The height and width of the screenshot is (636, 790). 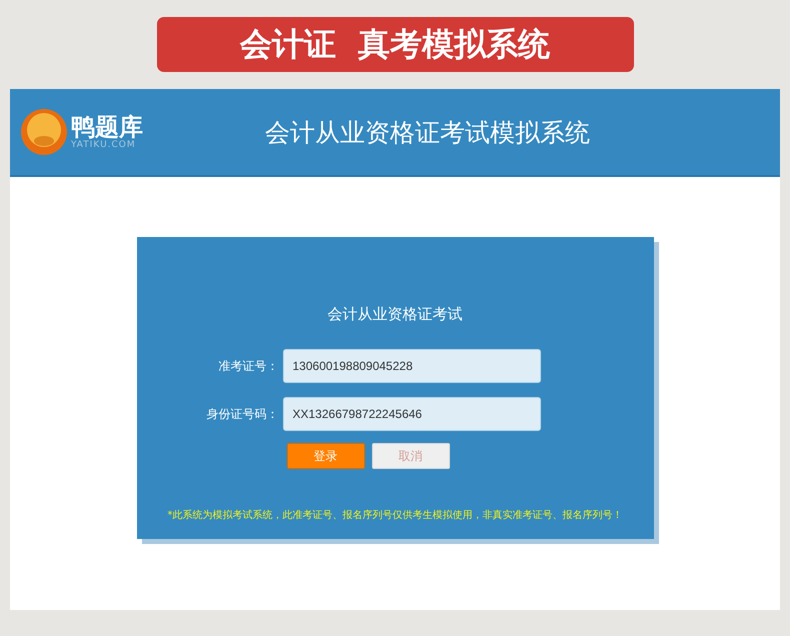 I want to click on banner-title: 会计证 真考模拟系统, so click(x=395, y=44).